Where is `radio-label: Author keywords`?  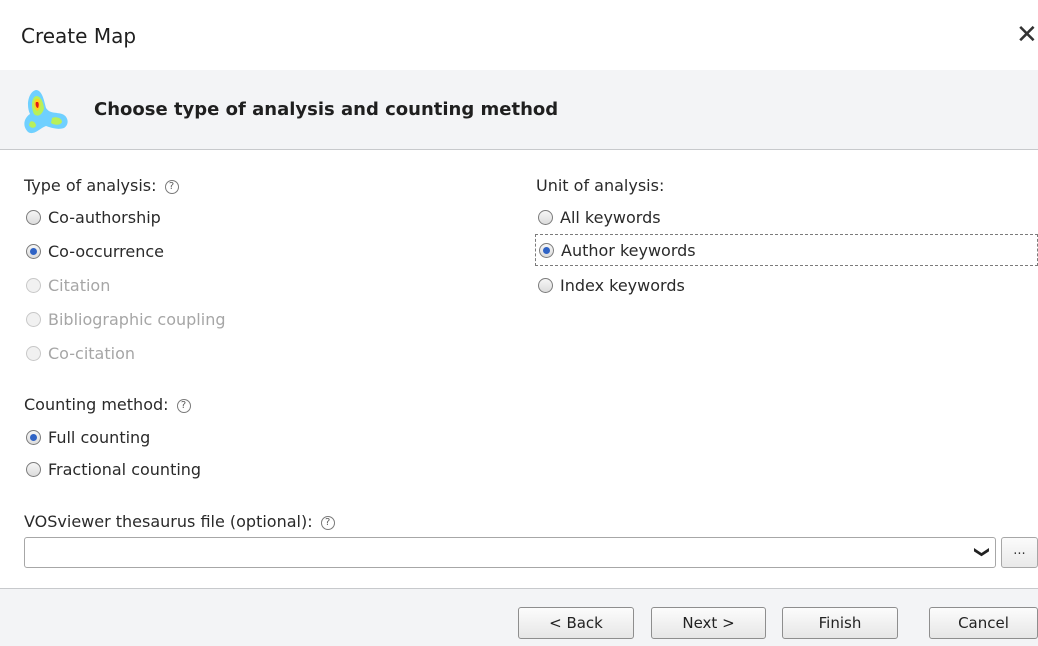
radio-label: Author keywords is located at coordinates (628, 250).